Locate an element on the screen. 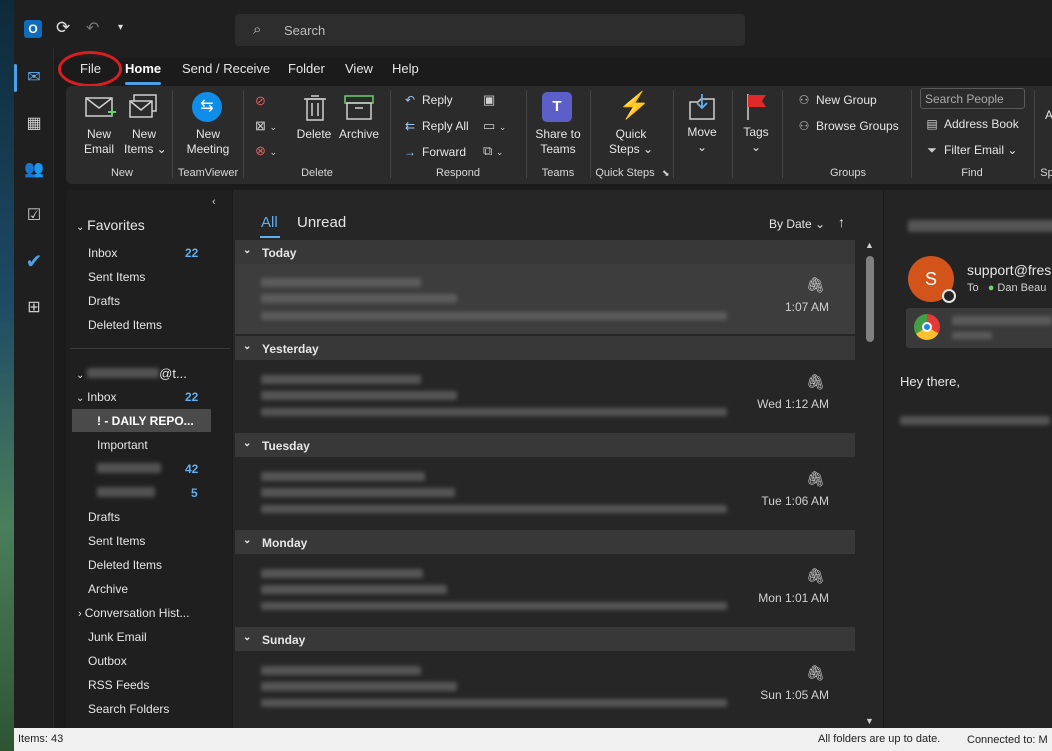 Image resolution: width=1052 pixels, height=751 pixels. recipient-line: To ● Dan Beau is located at coordinates (1006, 288).